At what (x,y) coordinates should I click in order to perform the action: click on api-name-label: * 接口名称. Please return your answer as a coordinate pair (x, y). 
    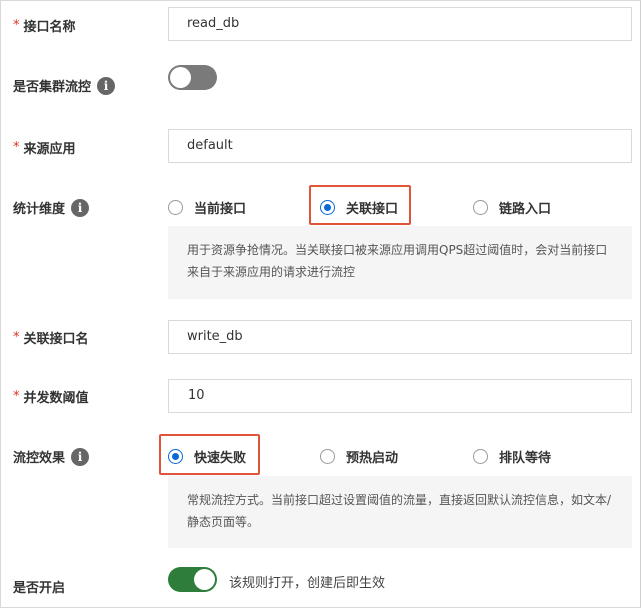
    Looking at the image, I should click on (44, 25).